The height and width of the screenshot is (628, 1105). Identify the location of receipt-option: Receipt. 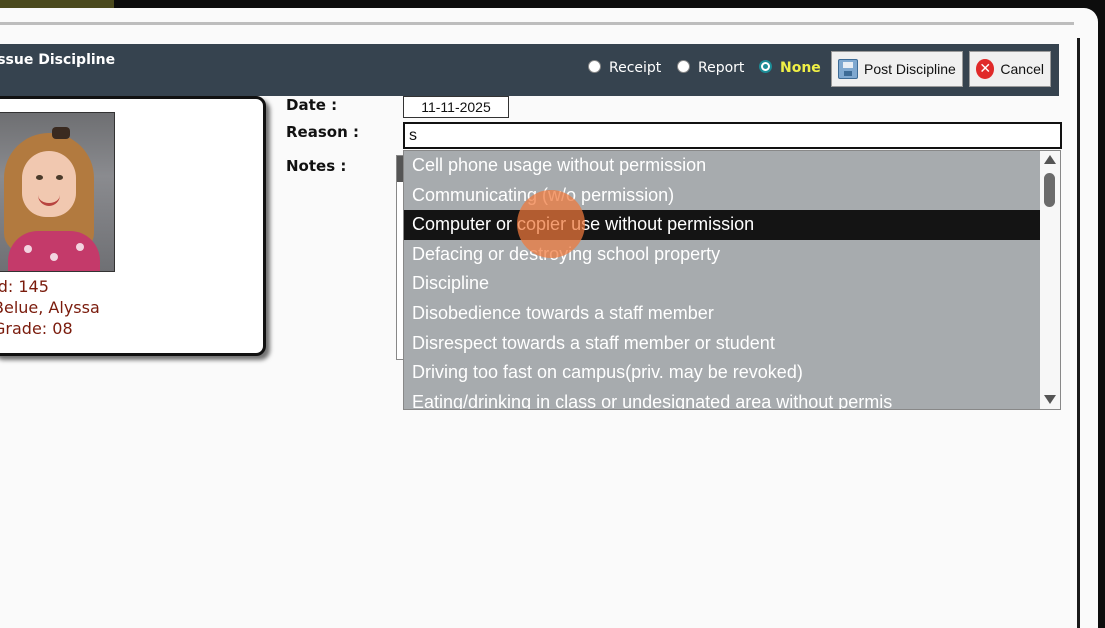
(624, 68).